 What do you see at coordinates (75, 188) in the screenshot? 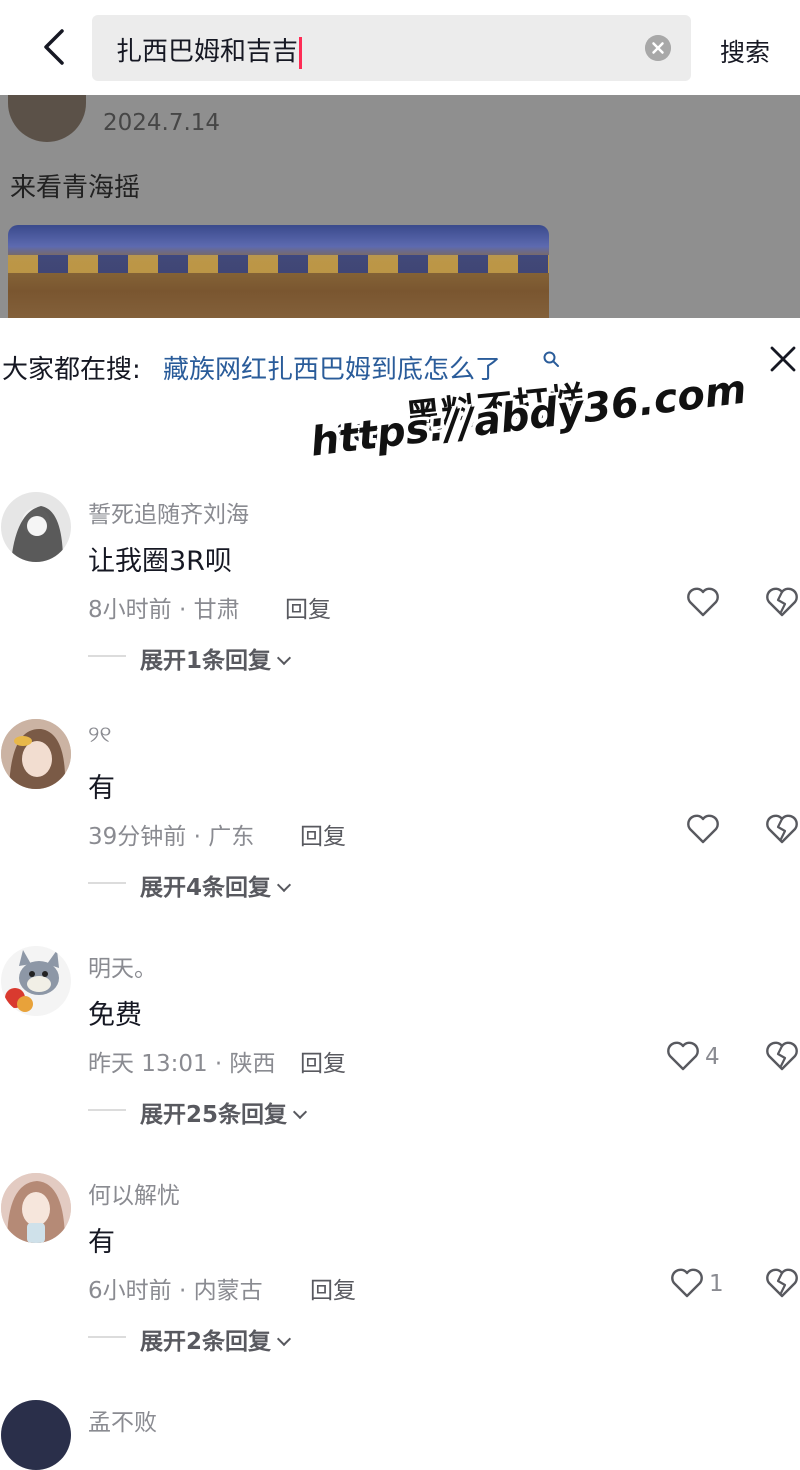
I see `post-text: 来看青海摇` at bounding box center [75, 188].